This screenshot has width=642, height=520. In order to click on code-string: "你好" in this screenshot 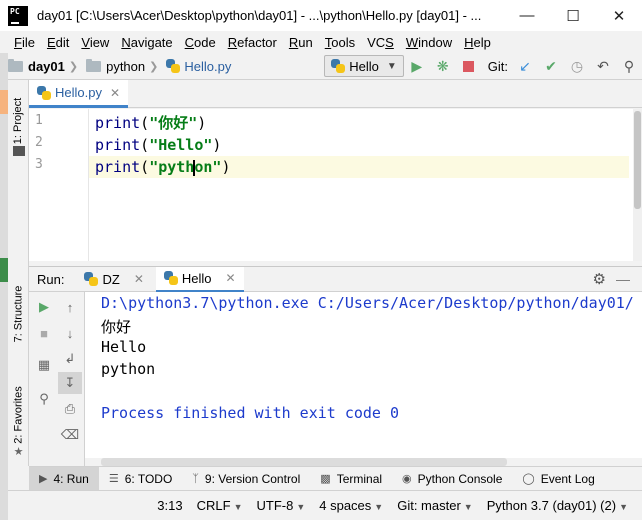, I will do `click(173, 123)`.